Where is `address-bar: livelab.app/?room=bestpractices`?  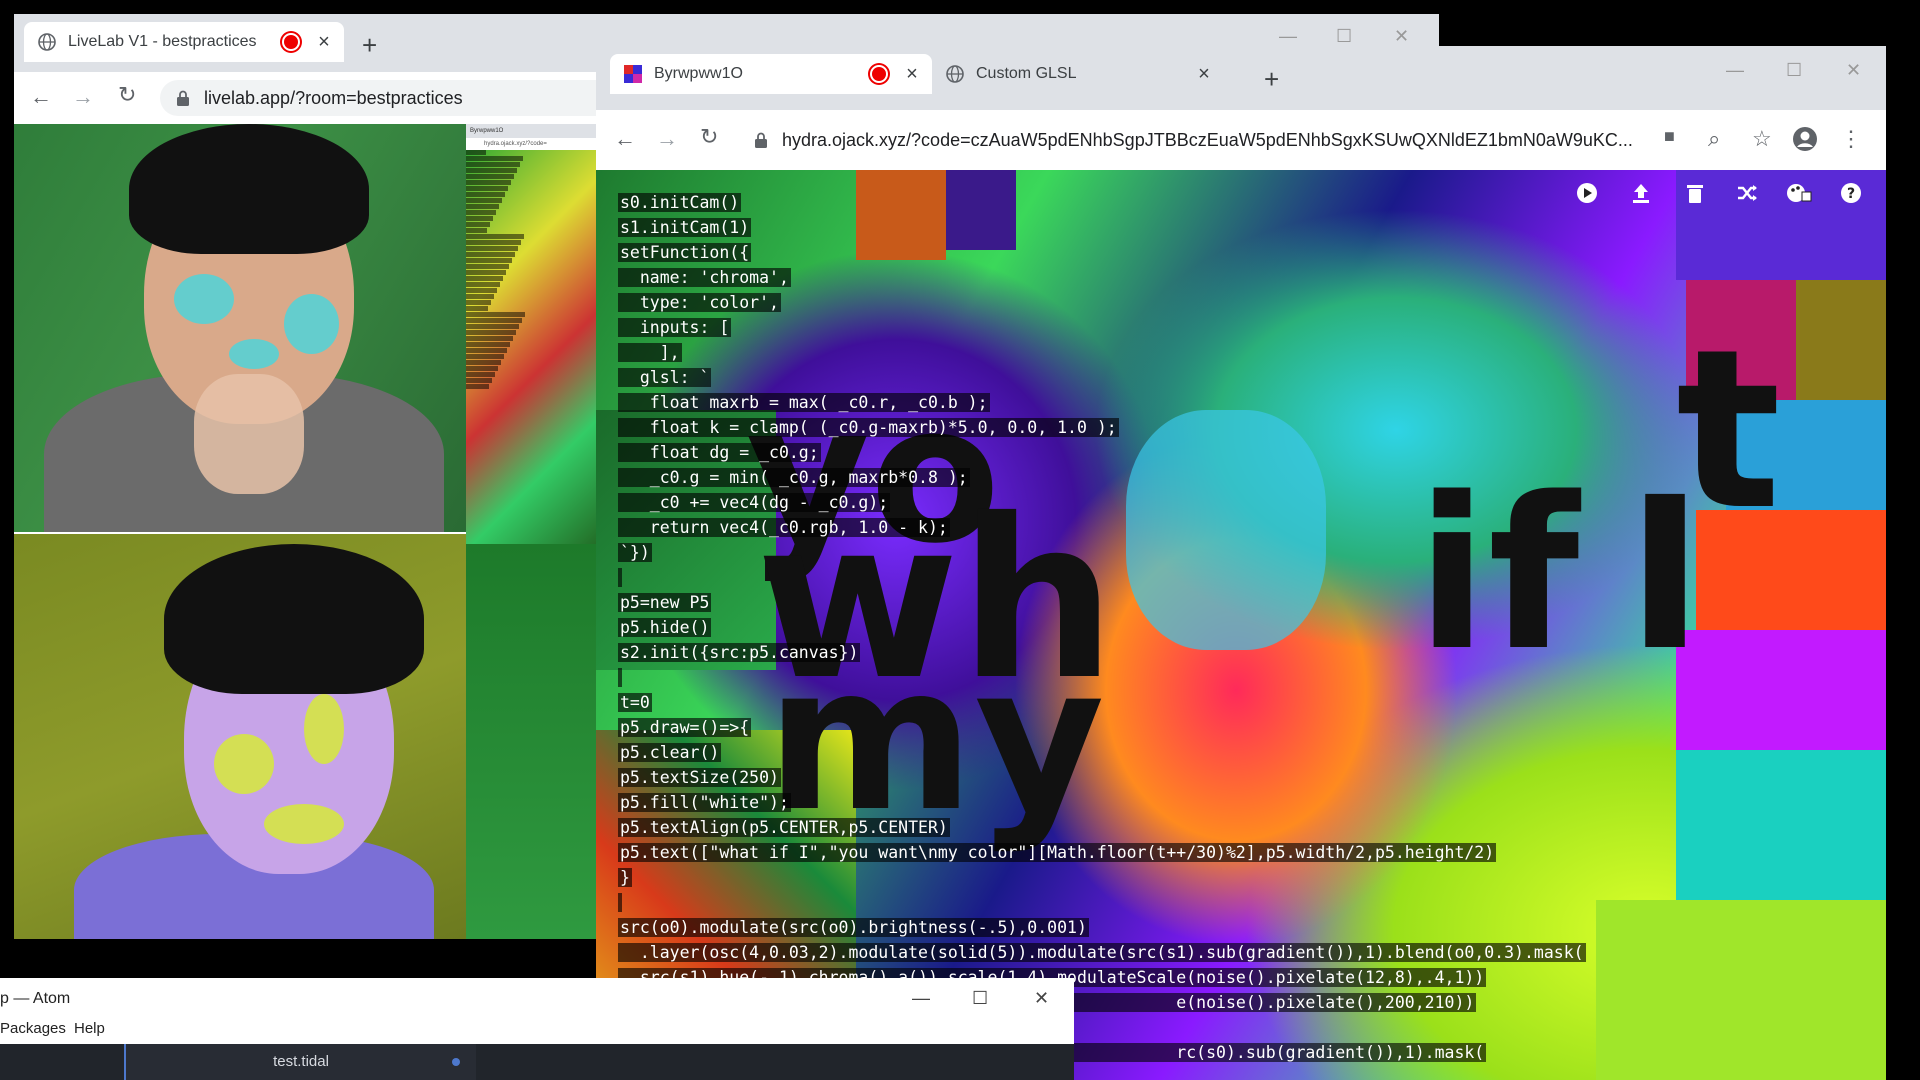 address-bar: livelab.app/?room=bestpractices is located at coordinates (400, 98).